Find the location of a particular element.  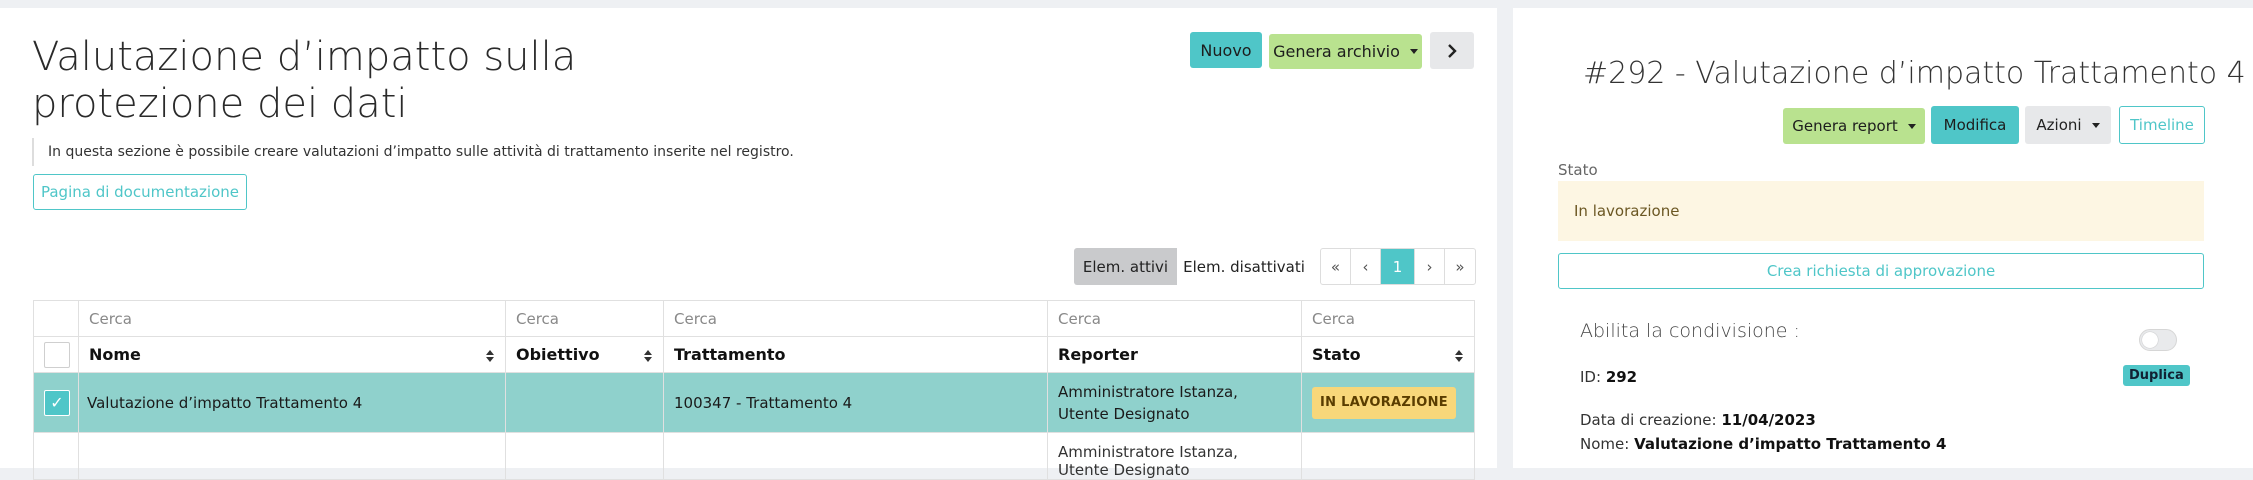

documentation-button: Pagina di documentazione is located at coordinates (140, 192).